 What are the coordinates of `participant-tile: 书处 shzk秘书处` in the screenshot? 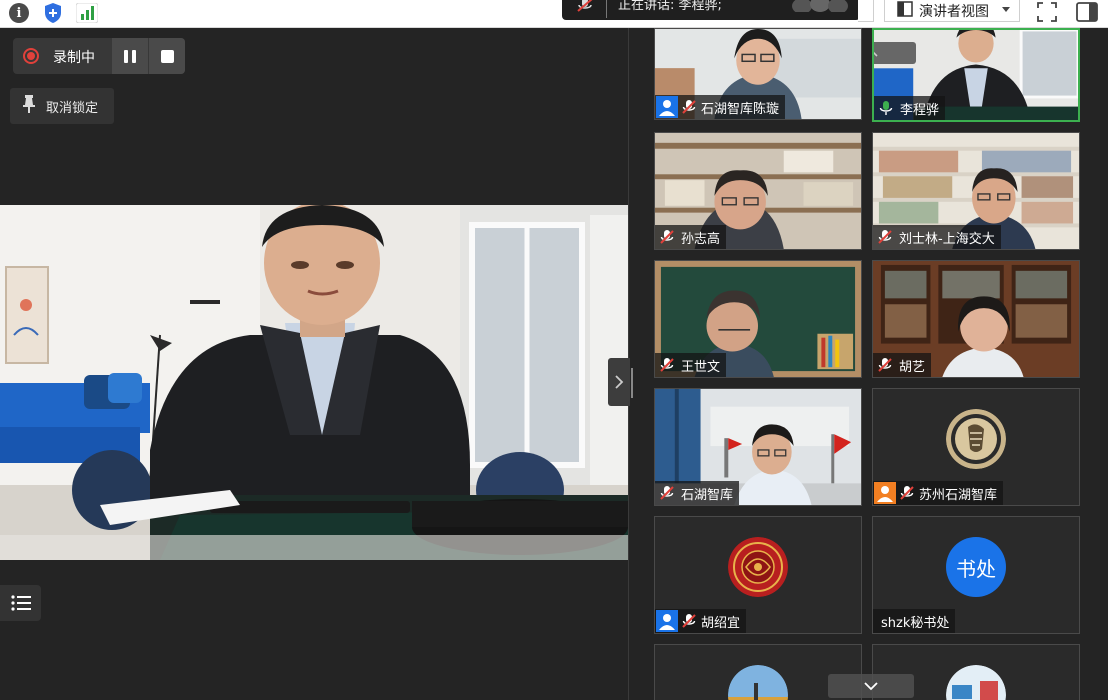 It's located at (976, 575).